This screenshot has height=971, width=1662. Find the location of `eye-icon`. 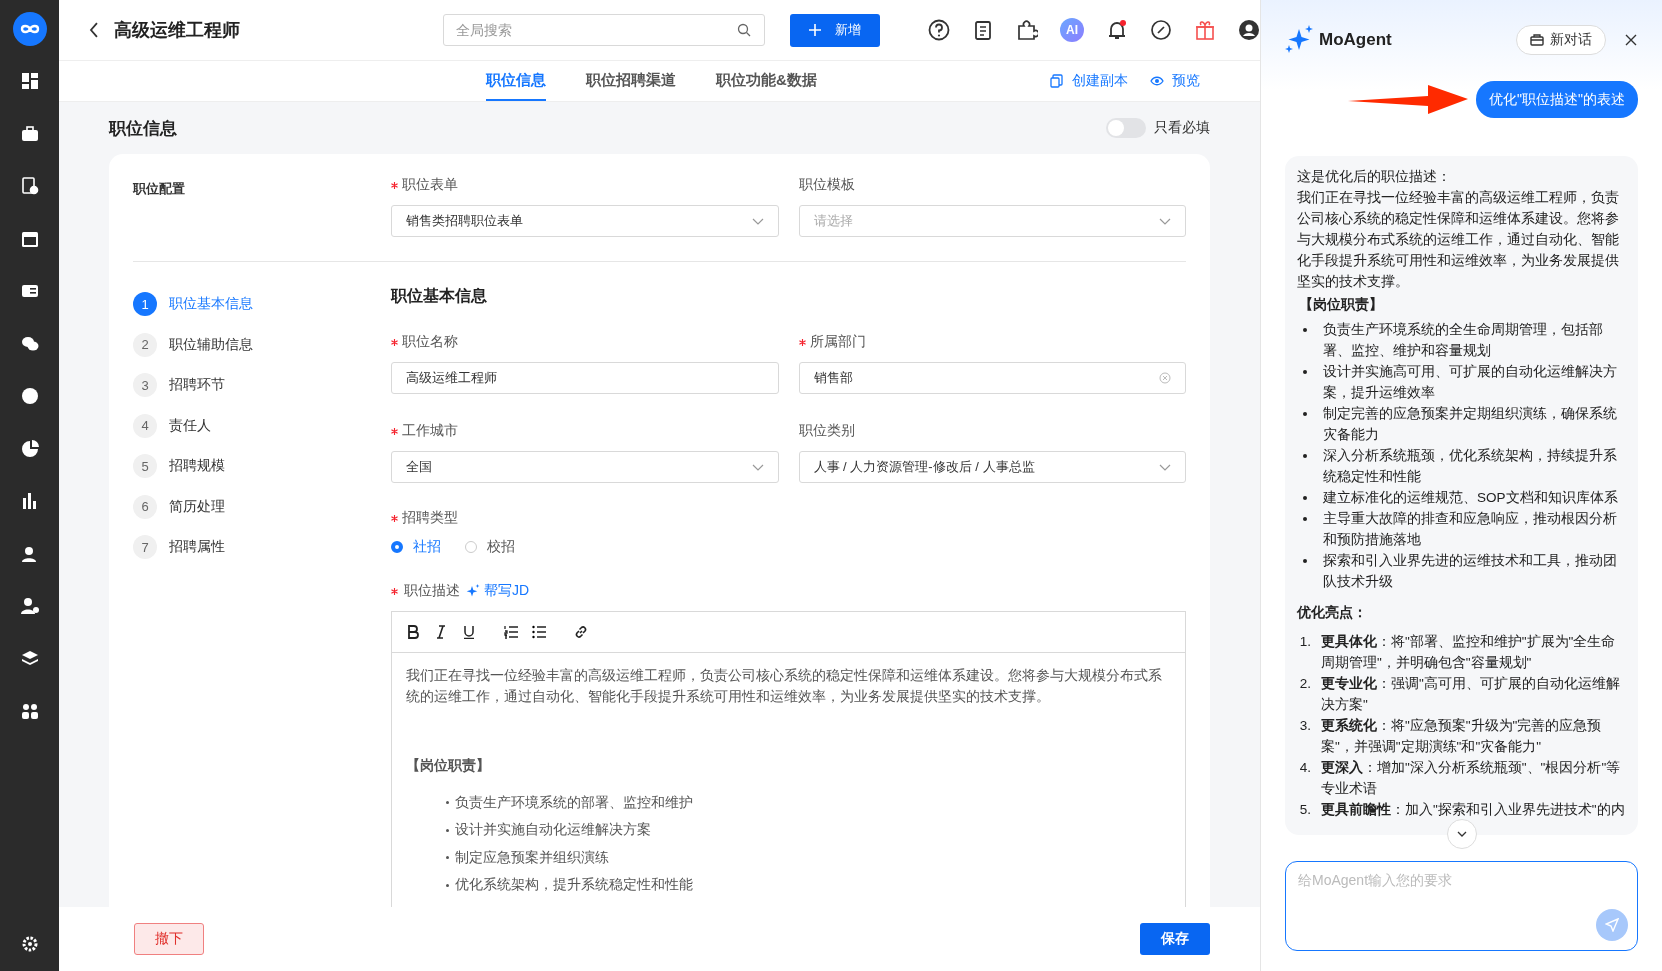

eye-icon is located at coordinates (1157, 81).